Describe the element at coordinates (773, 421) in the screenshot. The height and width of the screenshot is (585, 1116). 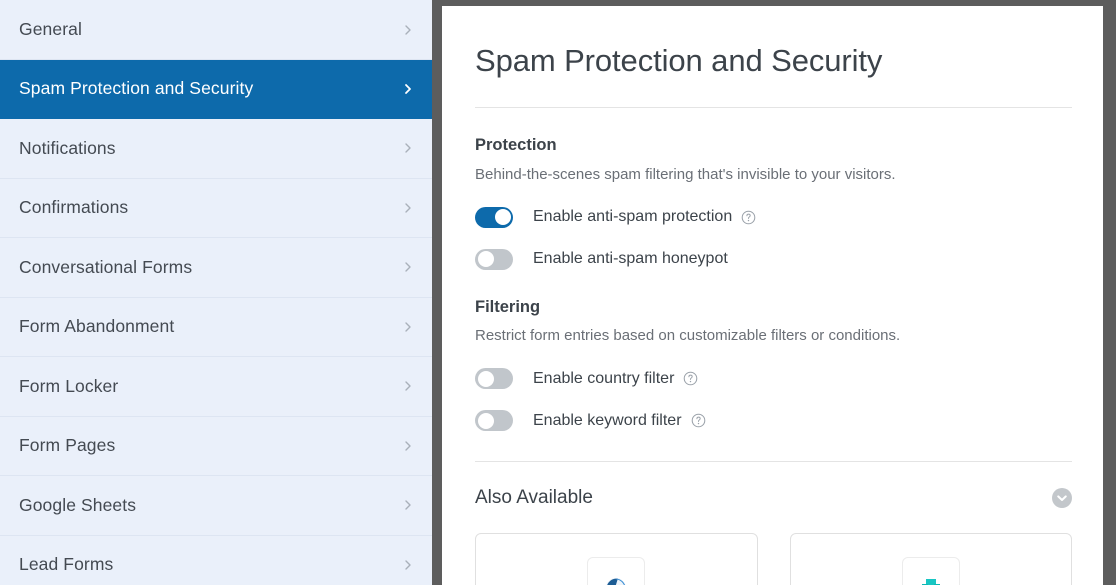
I see `setting-row-keyword-filter: Enable keyword filter` at that location.